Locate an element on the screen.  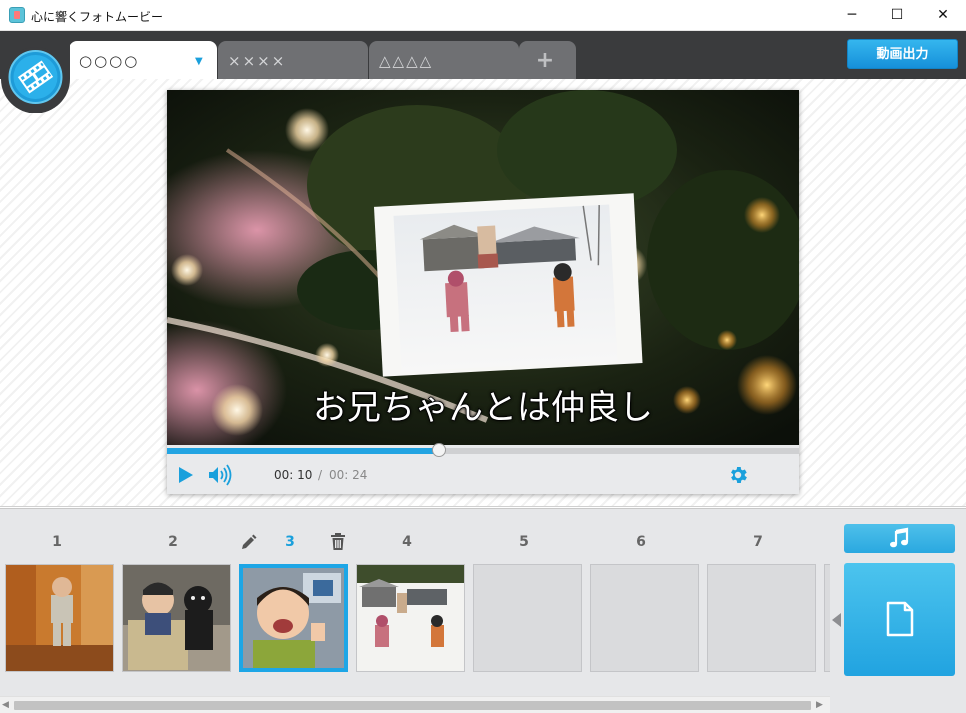
music-note-icon is located at coordinates (899, 537).